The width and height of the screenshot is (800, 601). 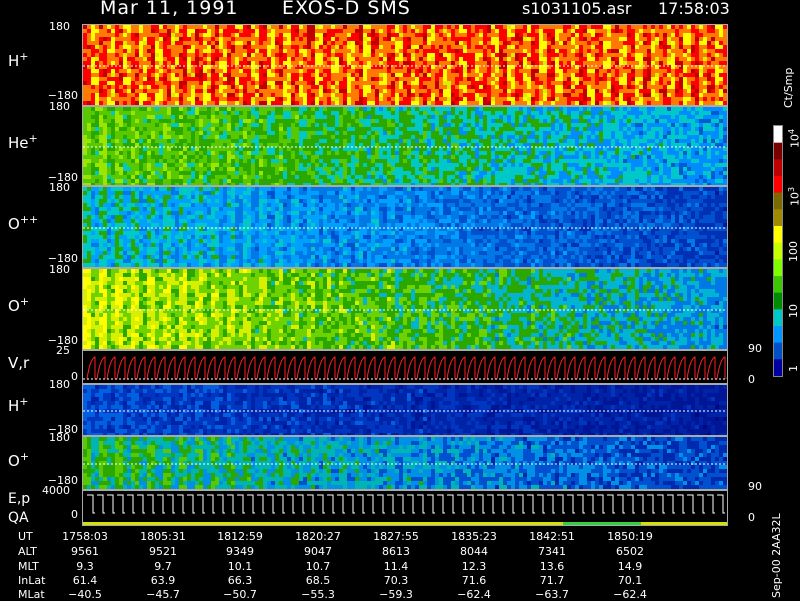 What do you see at coordinates (793, 138) in the screenshot?
I see `colorbar-tick-1e4: 104` at bounding box center [793, 138].